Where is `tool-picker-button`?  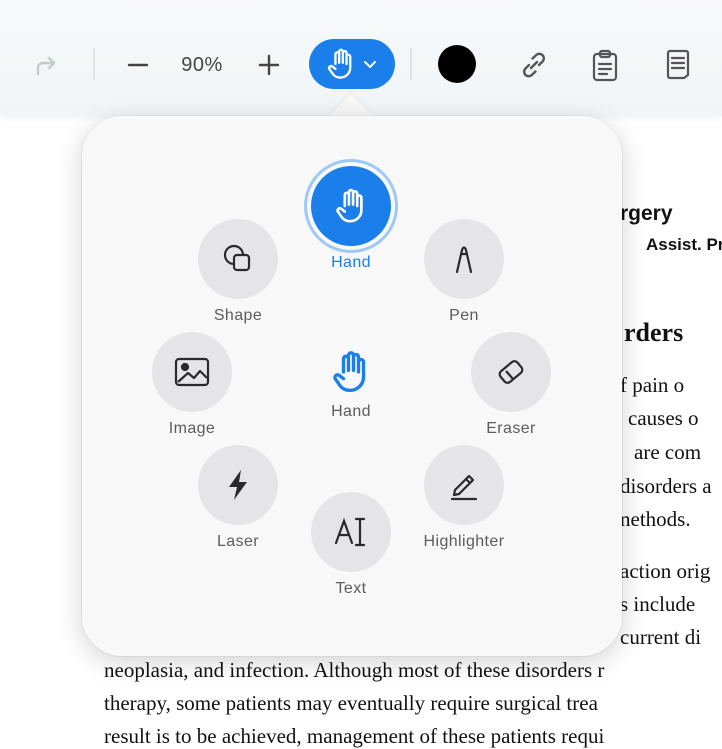 tool-picker-button is located at coordinates (352, 64).